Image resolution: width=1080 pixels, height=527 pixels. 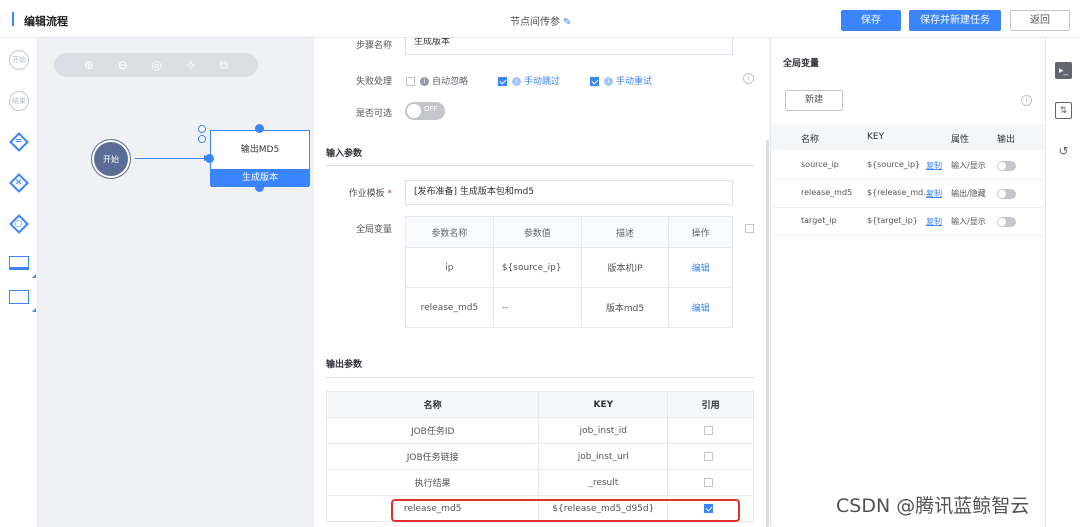 What do you see at coordinates (603, 430) in the screenshot?
I see `output-key: job_inst_id` at bounding box center [603, 430].